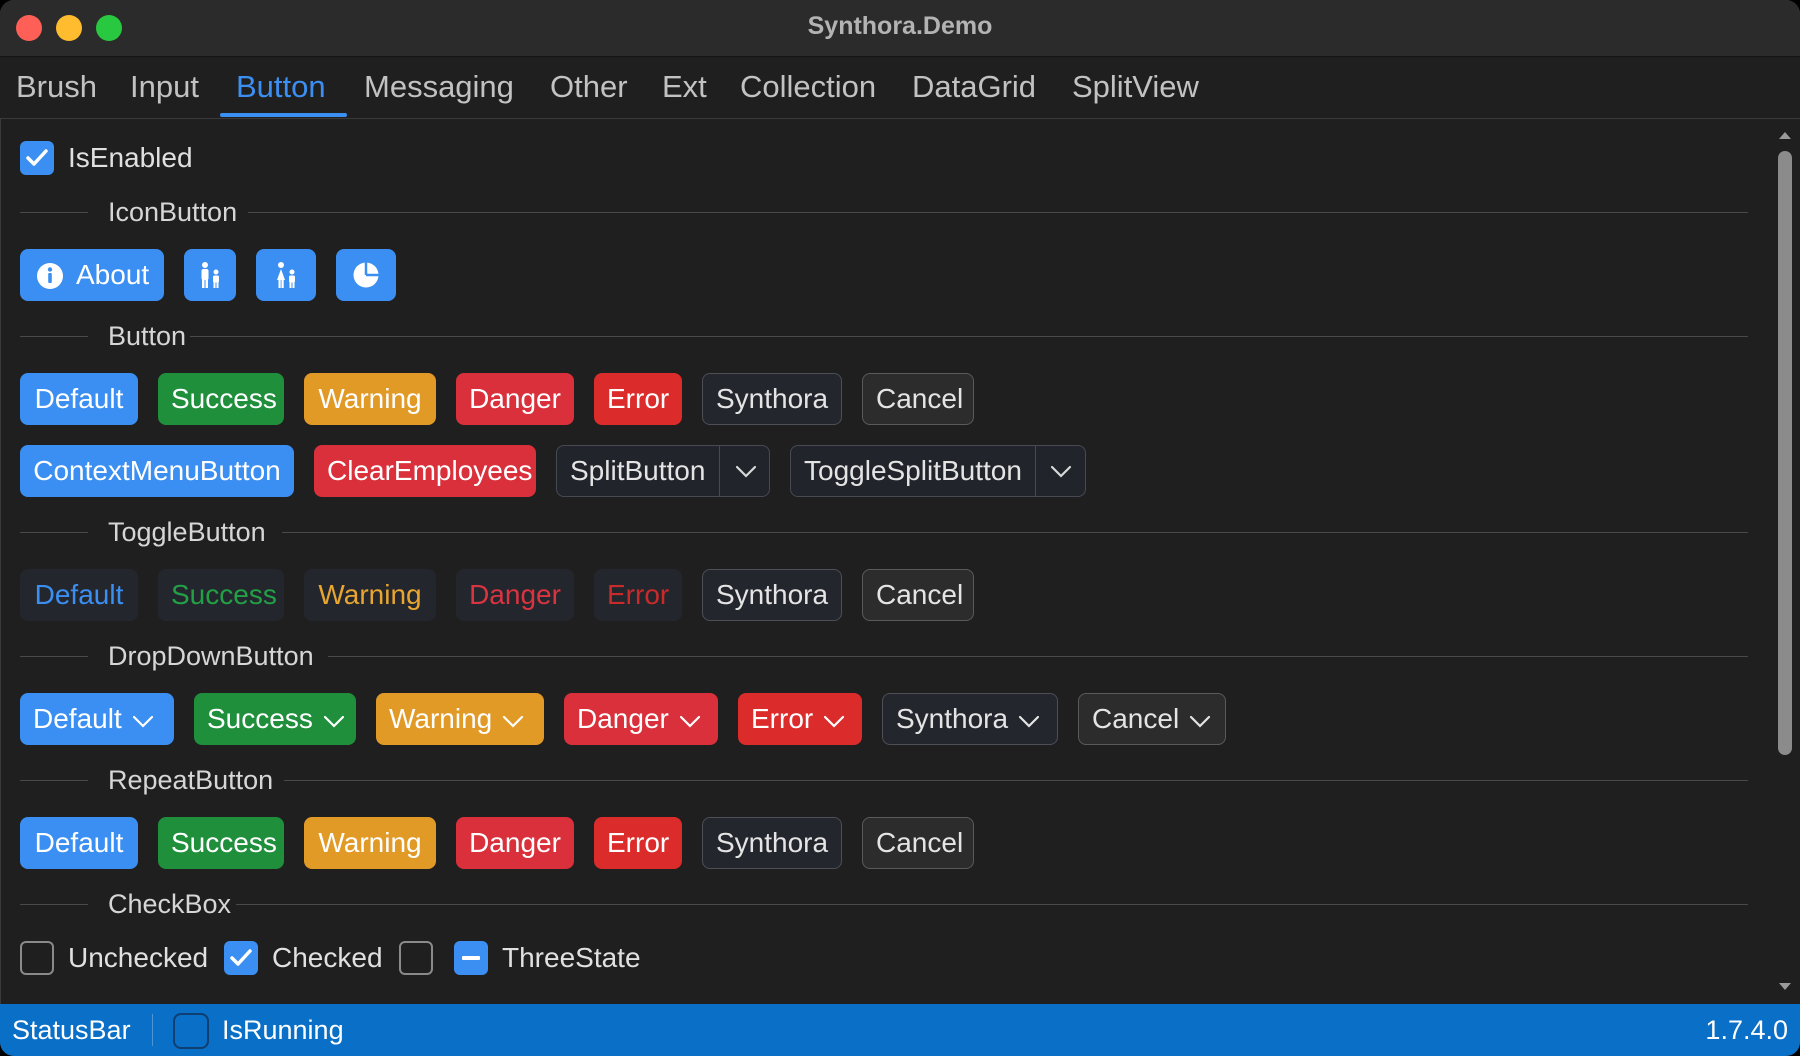  I want to click on tab-other: Other, so click(589, 92).